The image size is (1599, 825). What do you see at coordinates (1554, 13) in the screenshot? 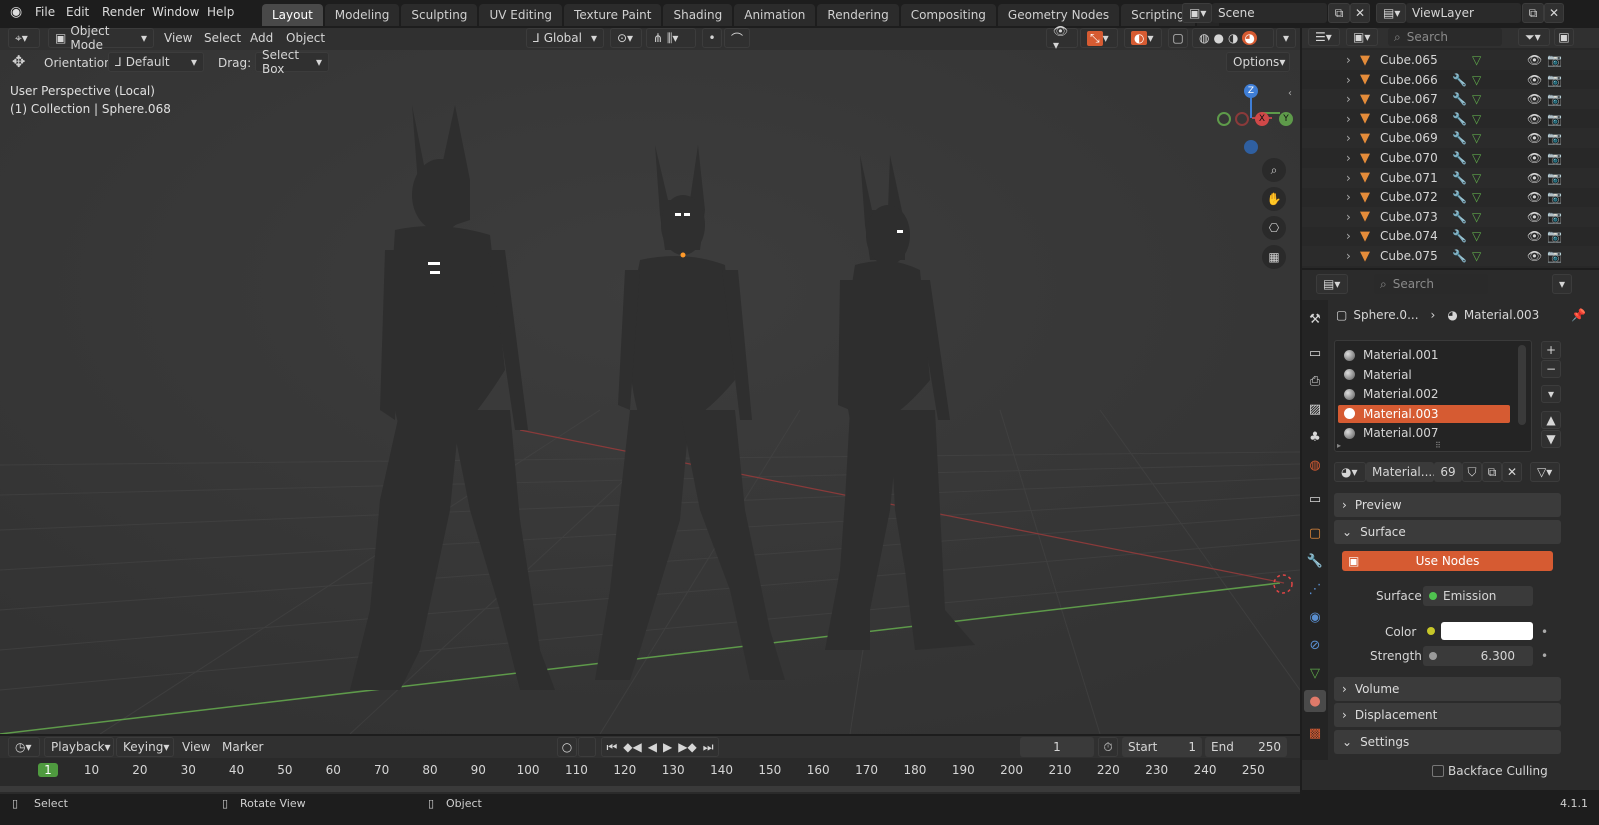
I see `close-view-layer-icon: ✕` at bounding box center [1554, 13].